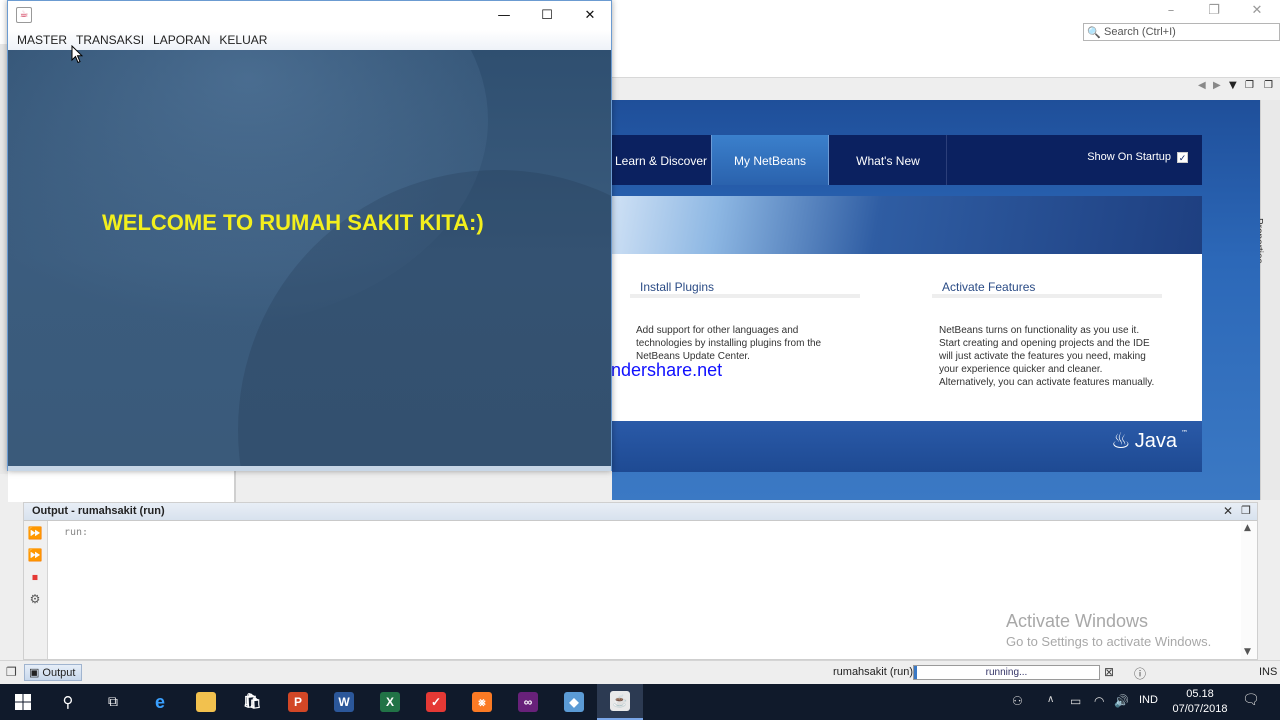 This screenshot has height=720, width=1280. What do you see at coordinates (1268, 672) in the screenshot?
I see `insert-mode-indicator: INS` at bounding box center [1268, 672].